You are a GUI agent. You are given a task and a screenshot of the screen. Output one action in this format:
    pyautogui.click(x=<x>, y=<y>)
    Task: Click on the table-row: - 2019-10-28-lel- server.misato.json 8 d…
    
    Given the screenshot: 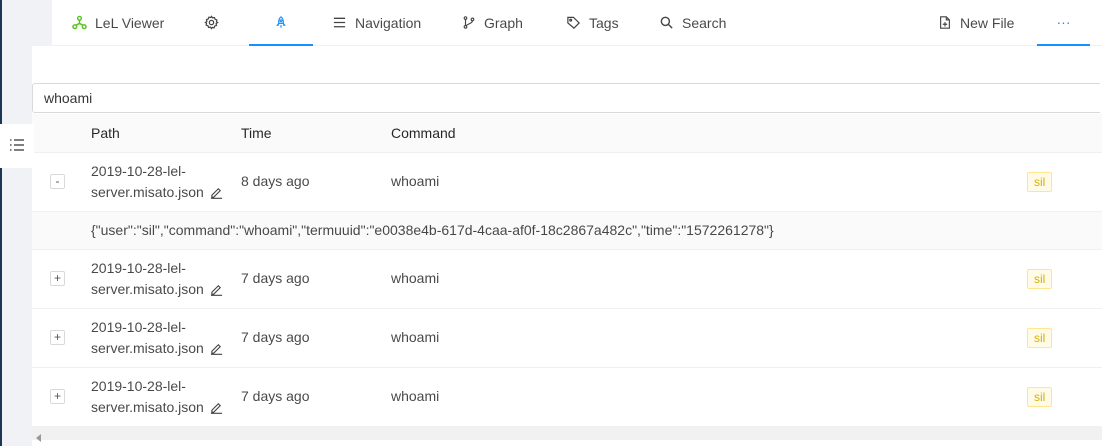 What is the action you would take?
    pyautogui.click(x=567, y=182)
    